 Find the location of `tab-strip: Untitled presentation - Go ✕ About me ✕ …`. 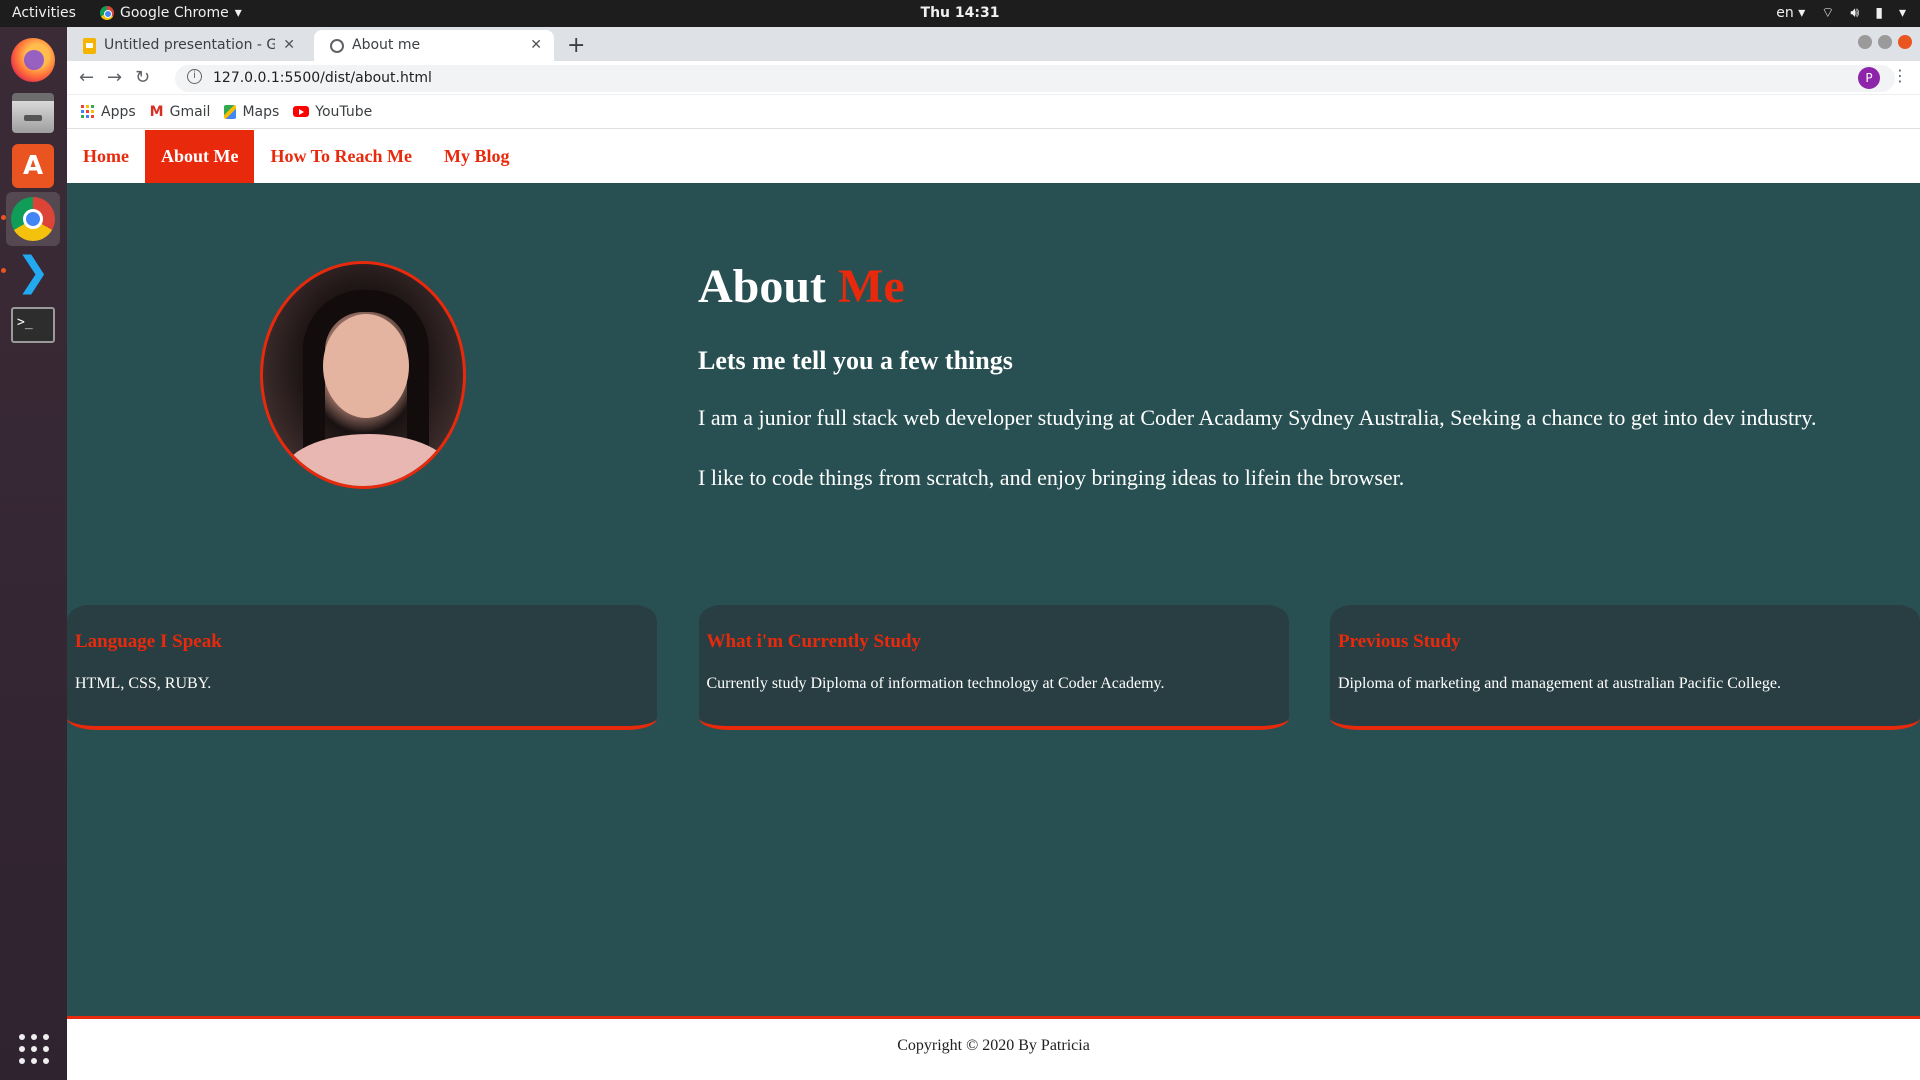

tab-strip: Untitled presentation - Go ✕ About me ✕ … is located at coordinates (993, 44).